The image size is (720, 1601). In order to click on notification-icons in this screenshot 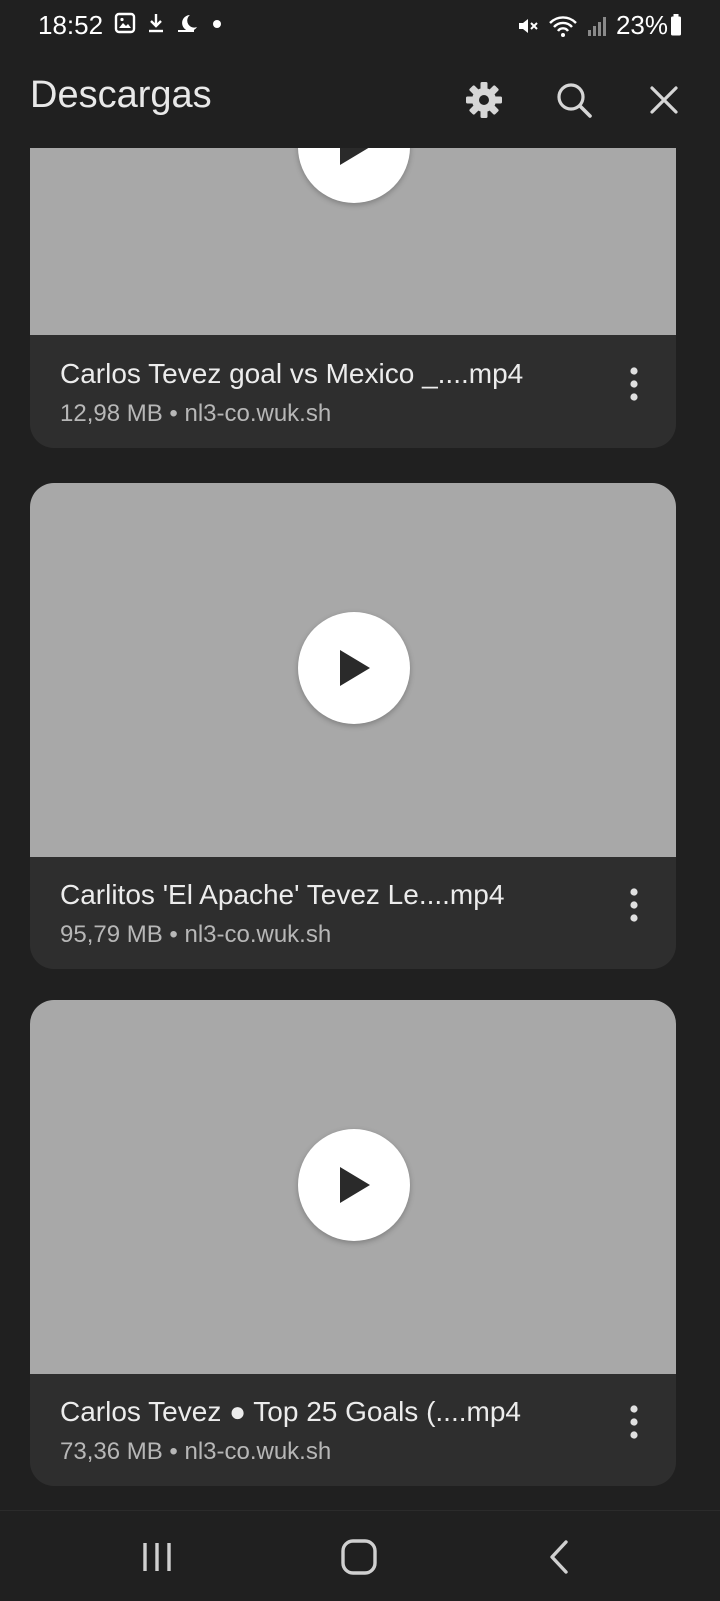, I will do `click(169, 23)`.